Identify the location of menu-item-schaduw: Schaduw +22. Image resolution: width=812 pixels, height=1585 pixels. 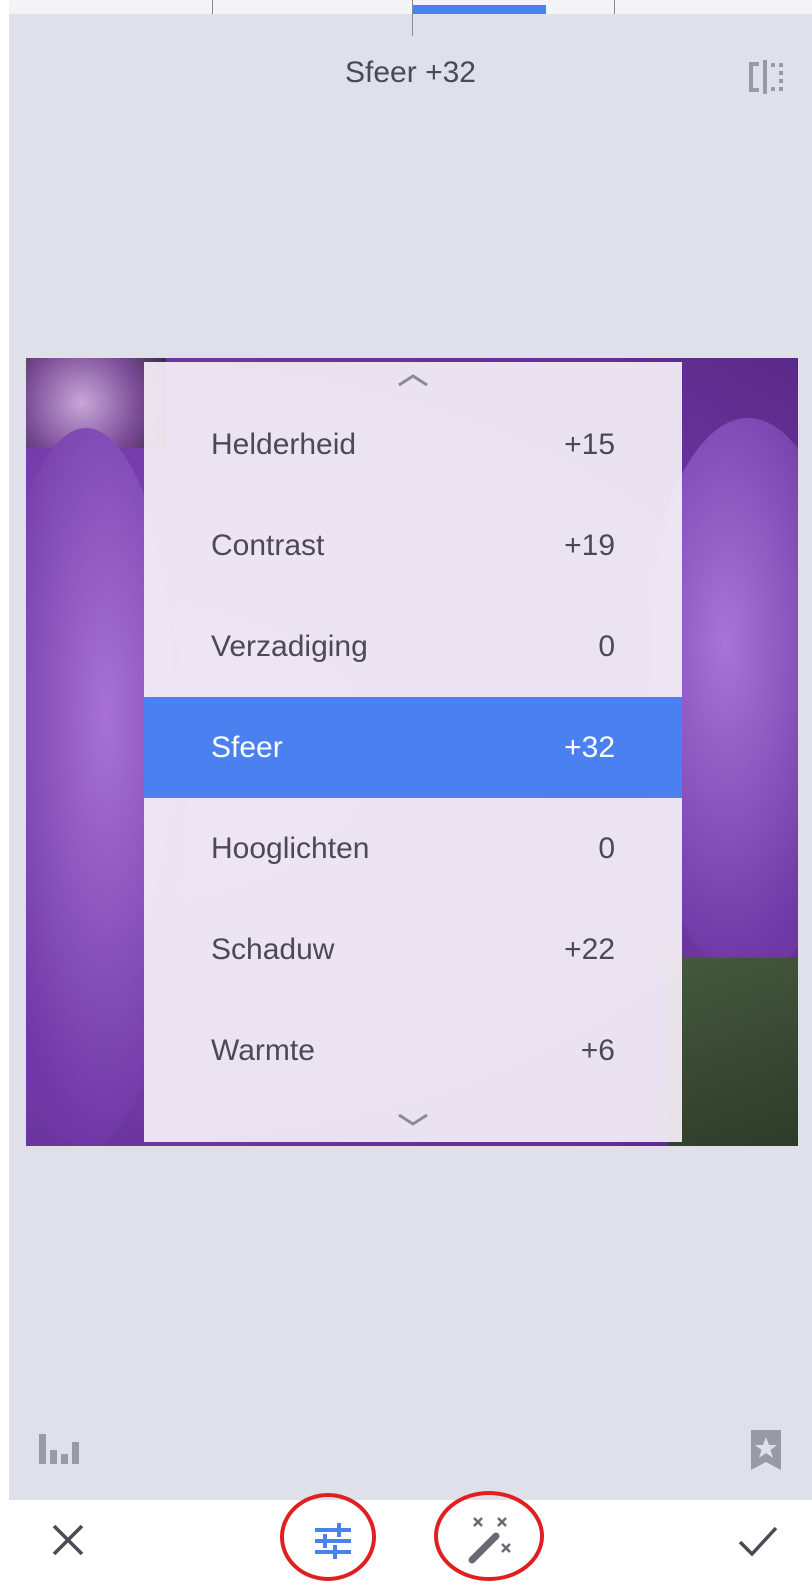
(413, 949).